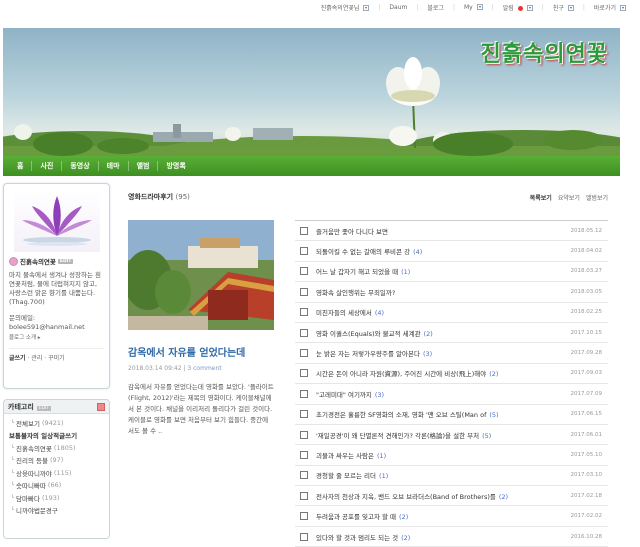 The height and width of the screenshot is (547, 640). I want to click on post-date: 2017.09.03, so click(586, 373).